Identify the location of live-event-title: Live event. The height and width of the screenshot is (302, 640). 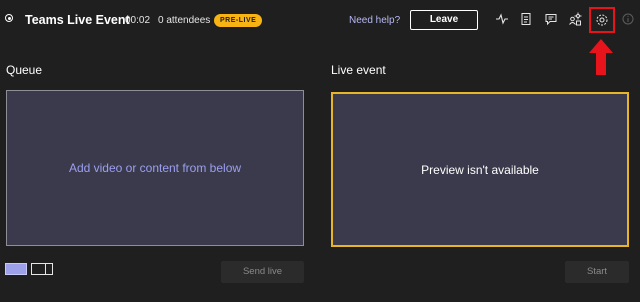
(358, 70).